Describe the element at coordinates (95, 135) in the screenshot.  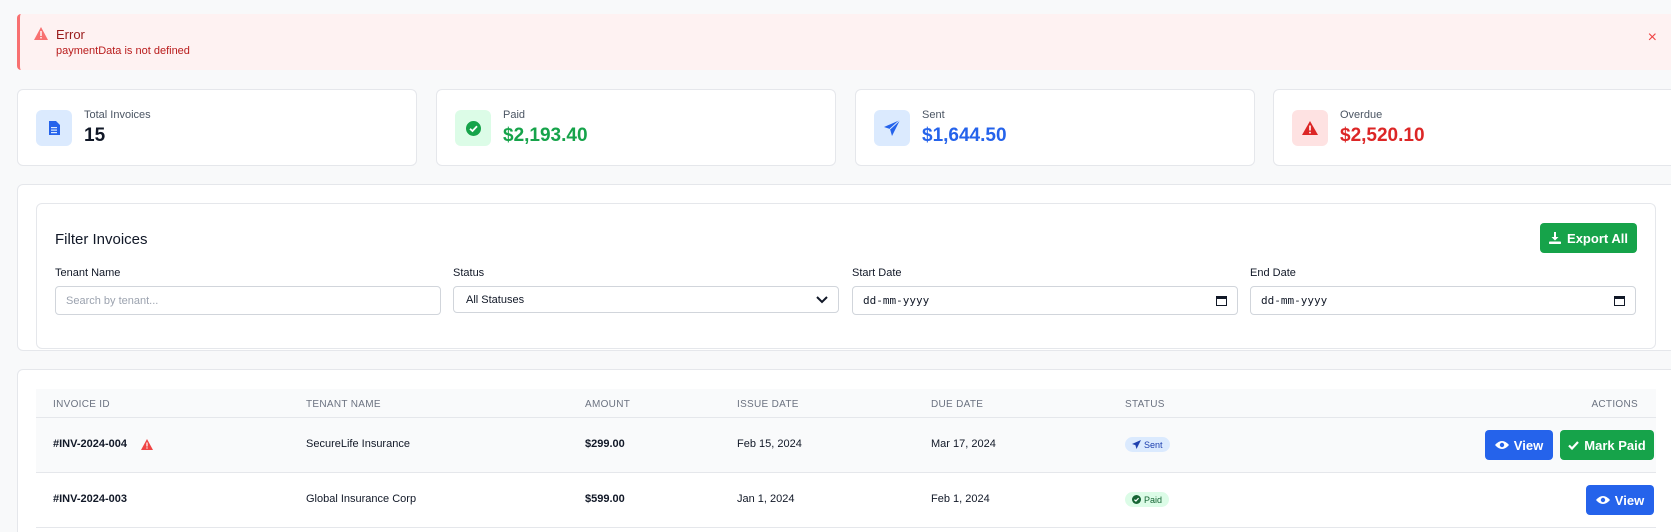
I see `stat-value: 15` at that location.